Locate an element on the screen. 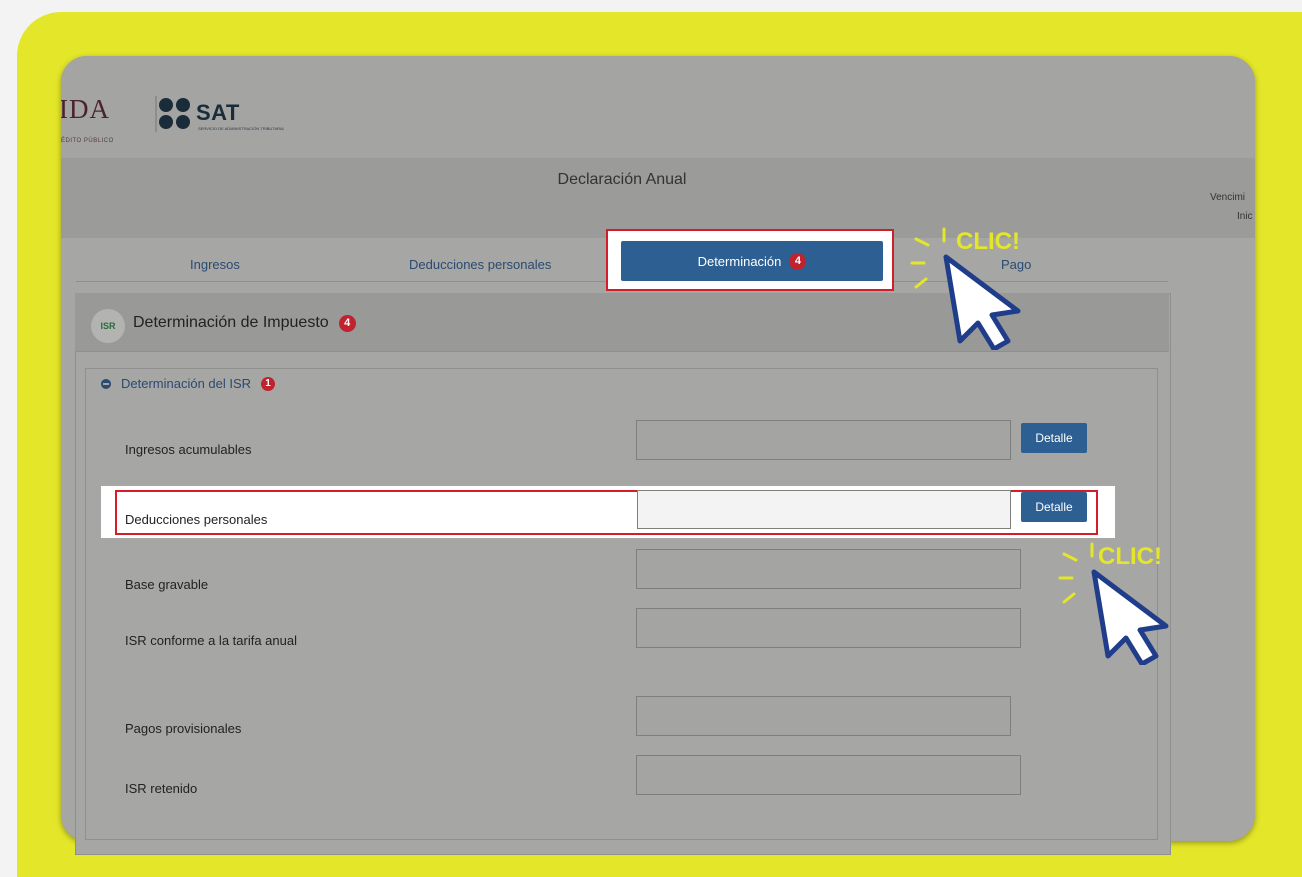  hacienda-logo-subtitle: ÉDITO PÚBLICO is located at coordinates (87, 141).